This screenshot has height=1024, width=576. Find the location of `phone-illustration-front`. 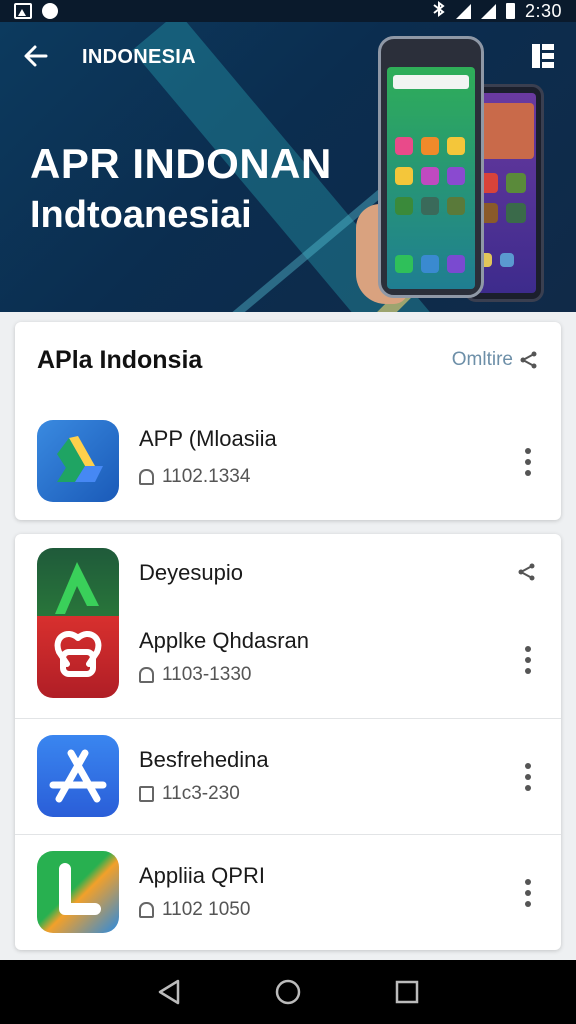

phone-illustration-front is located at coordinates (431, 167).